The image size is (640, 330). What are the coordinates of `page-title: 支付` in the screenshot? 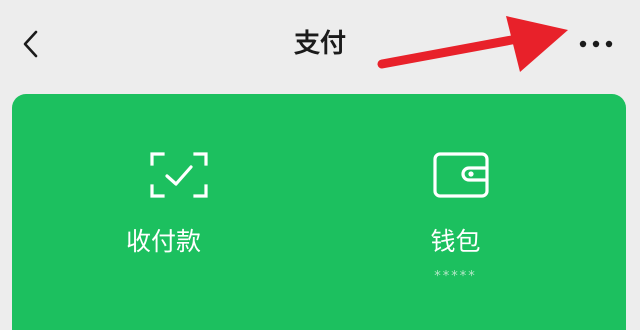 It's located at (319, 44).